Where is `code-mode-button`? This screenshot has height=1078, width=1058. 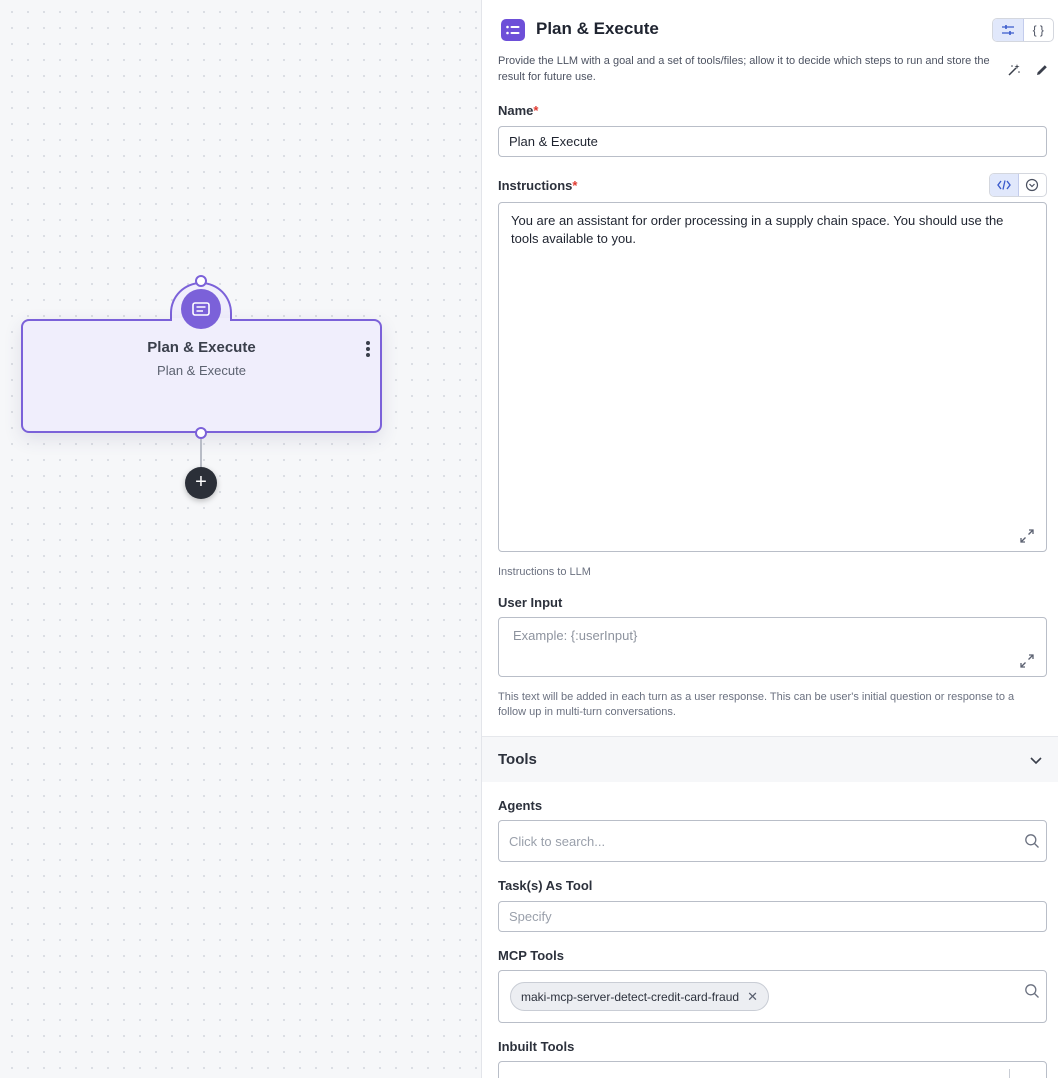 code-mode-button is located at coordinates (1004, 185).